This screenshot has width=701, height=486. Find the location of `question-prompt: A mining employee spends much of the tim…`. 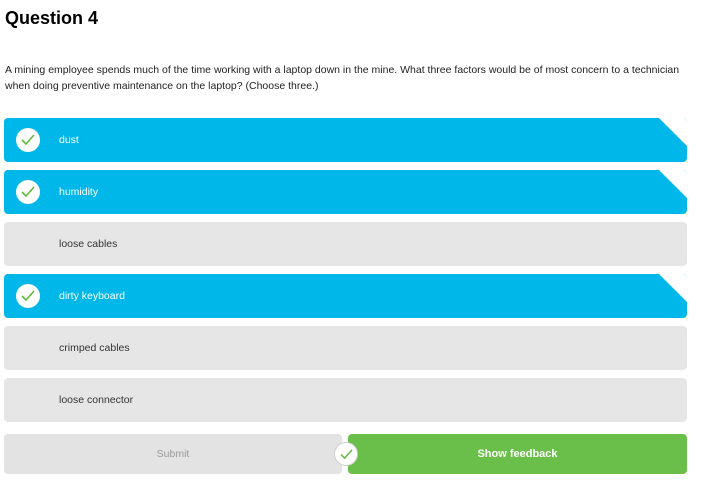

question-prompt: A mining employee spends much of the tim… is located at coordinates (342, 78).